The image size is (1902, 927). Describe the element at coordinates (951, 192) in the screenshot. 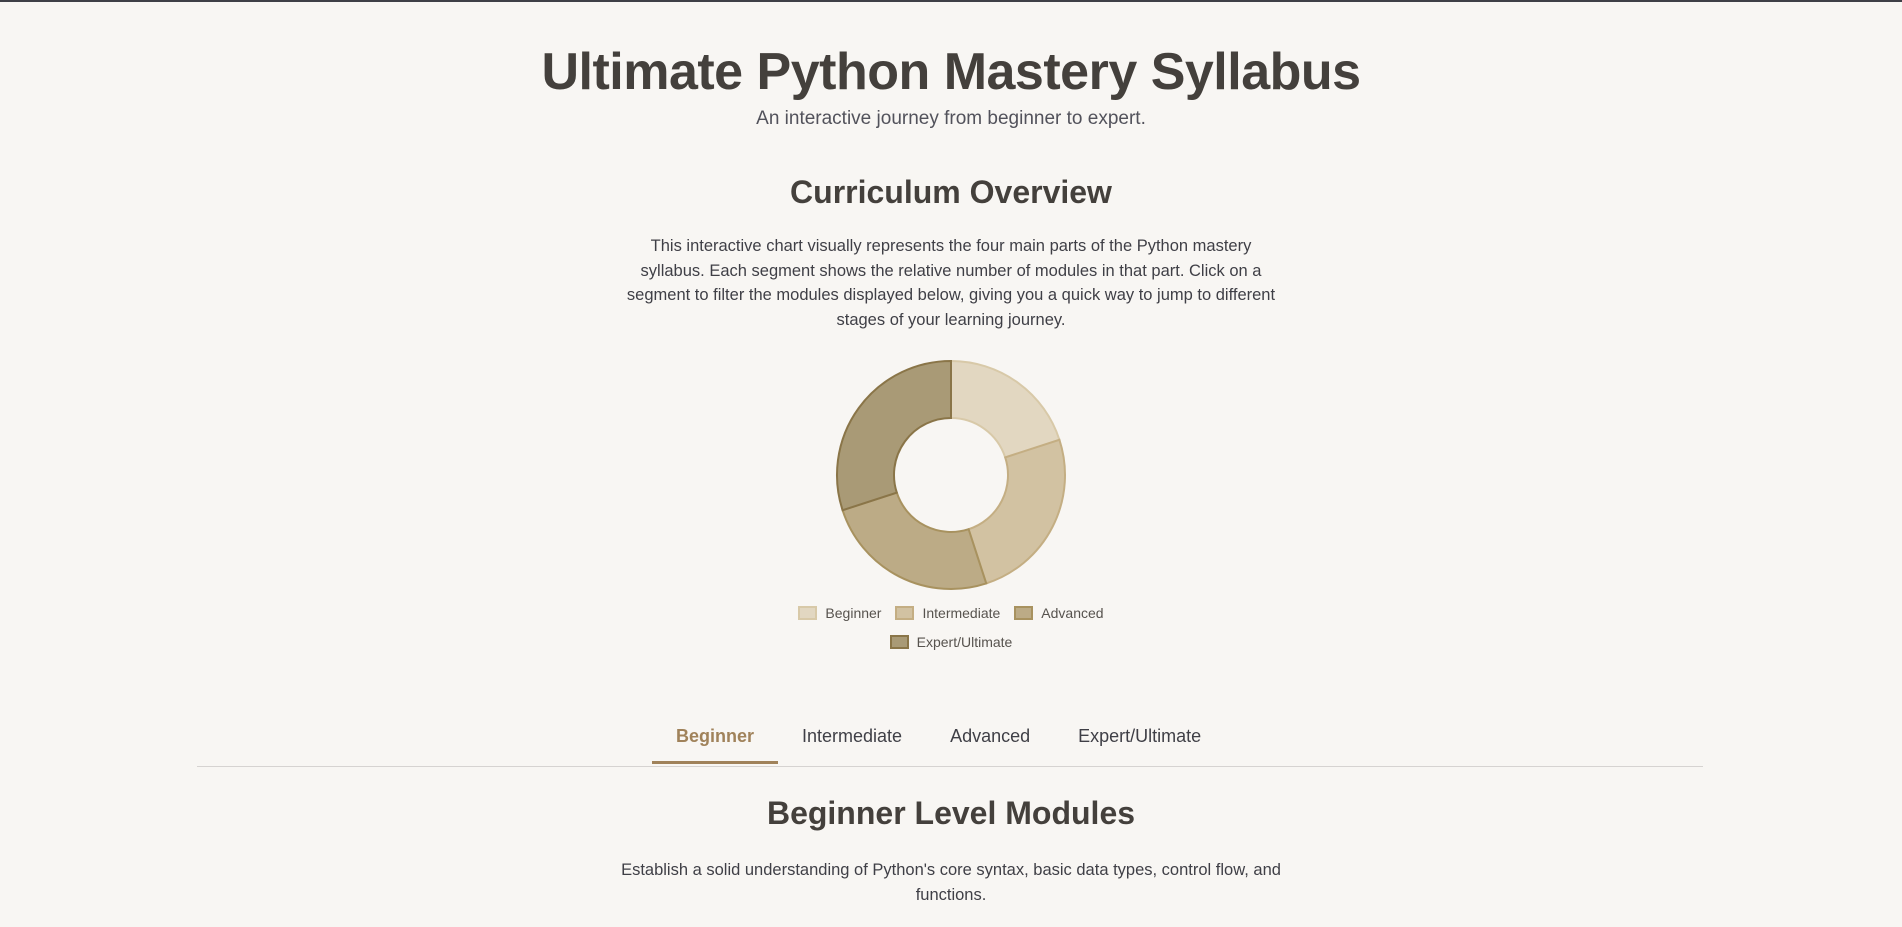

I see `overview-heading: Curriculum Overview` at that location.